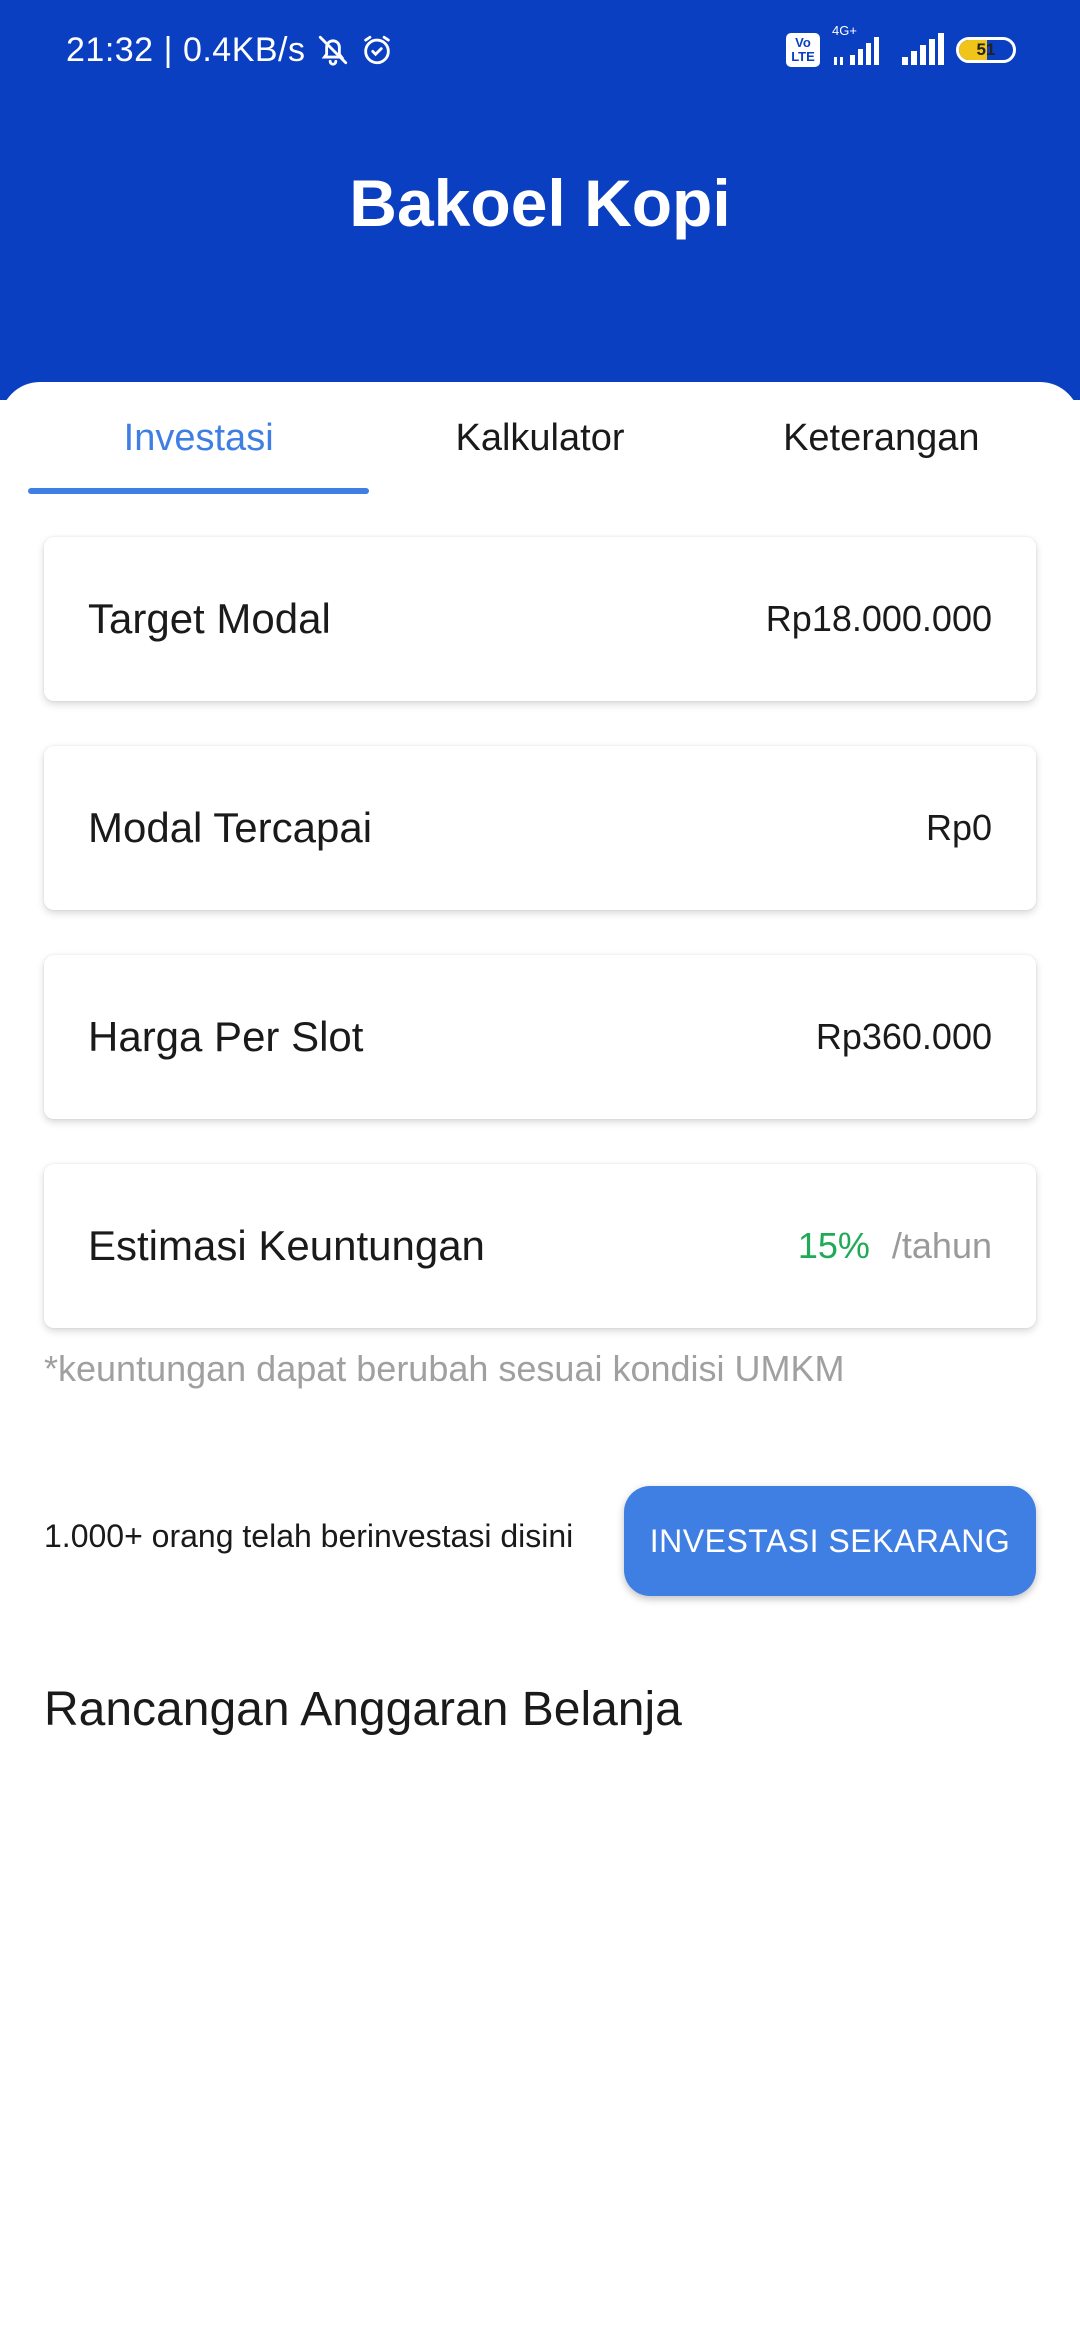  I want to click on profit-value: 15% /tahun, so click(895, 1246).